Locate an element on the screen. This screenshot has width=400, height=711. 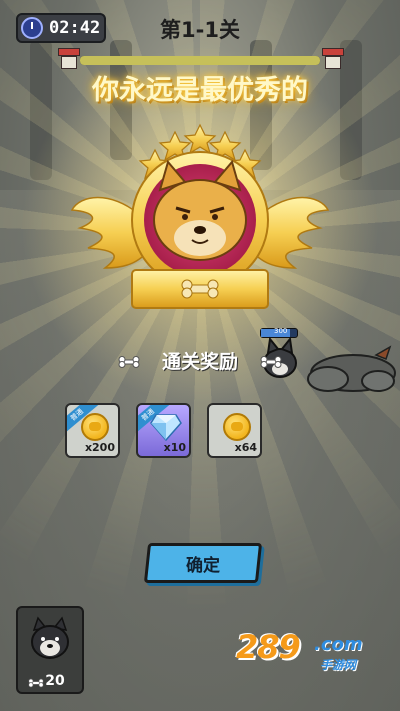
reward-quantity: x10 is located at coordinates (174, 447).